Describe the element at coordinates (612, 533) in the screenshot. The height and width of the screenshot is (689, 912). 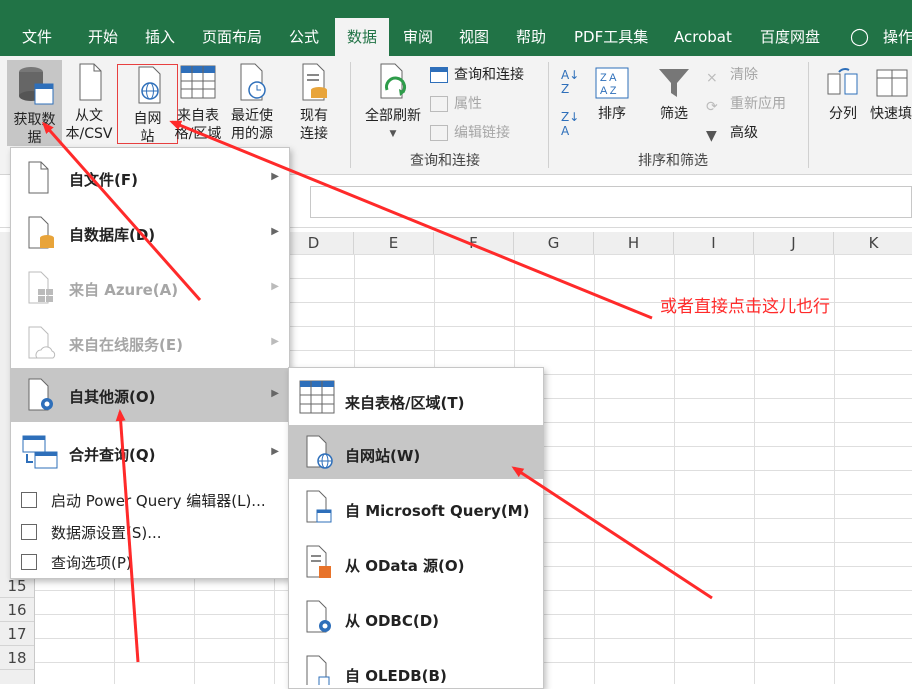
I see `arrow-to-submenu-web` at that location.